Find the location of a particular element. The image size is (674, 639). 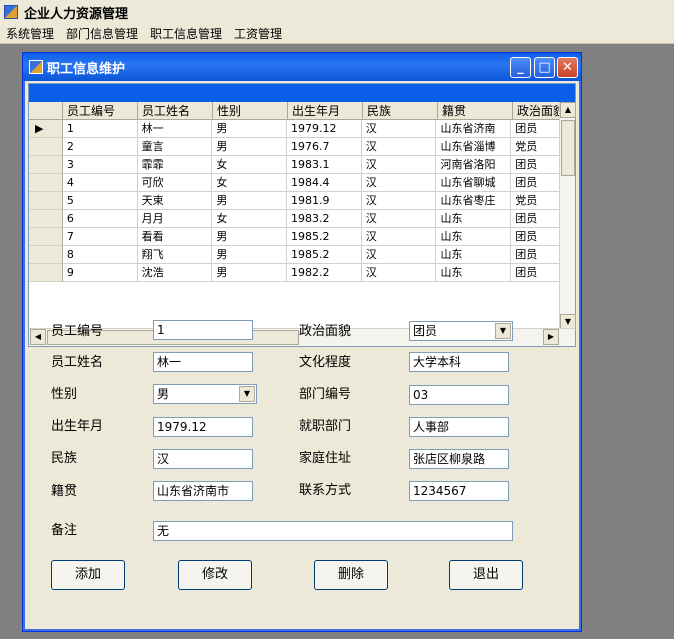

ethnicity-field: 汉 is located at coordinates (203, 459).